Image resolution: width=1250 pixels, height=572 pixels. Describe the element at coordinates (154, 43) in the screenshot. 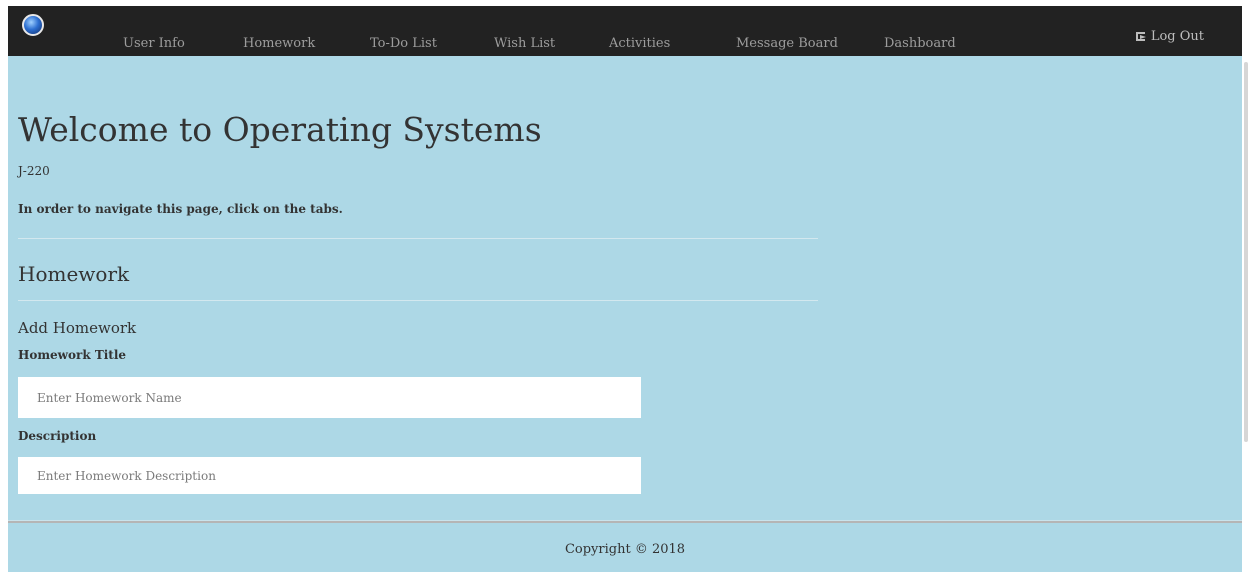

I see `nav-tab-user-info: User Info` at that location.